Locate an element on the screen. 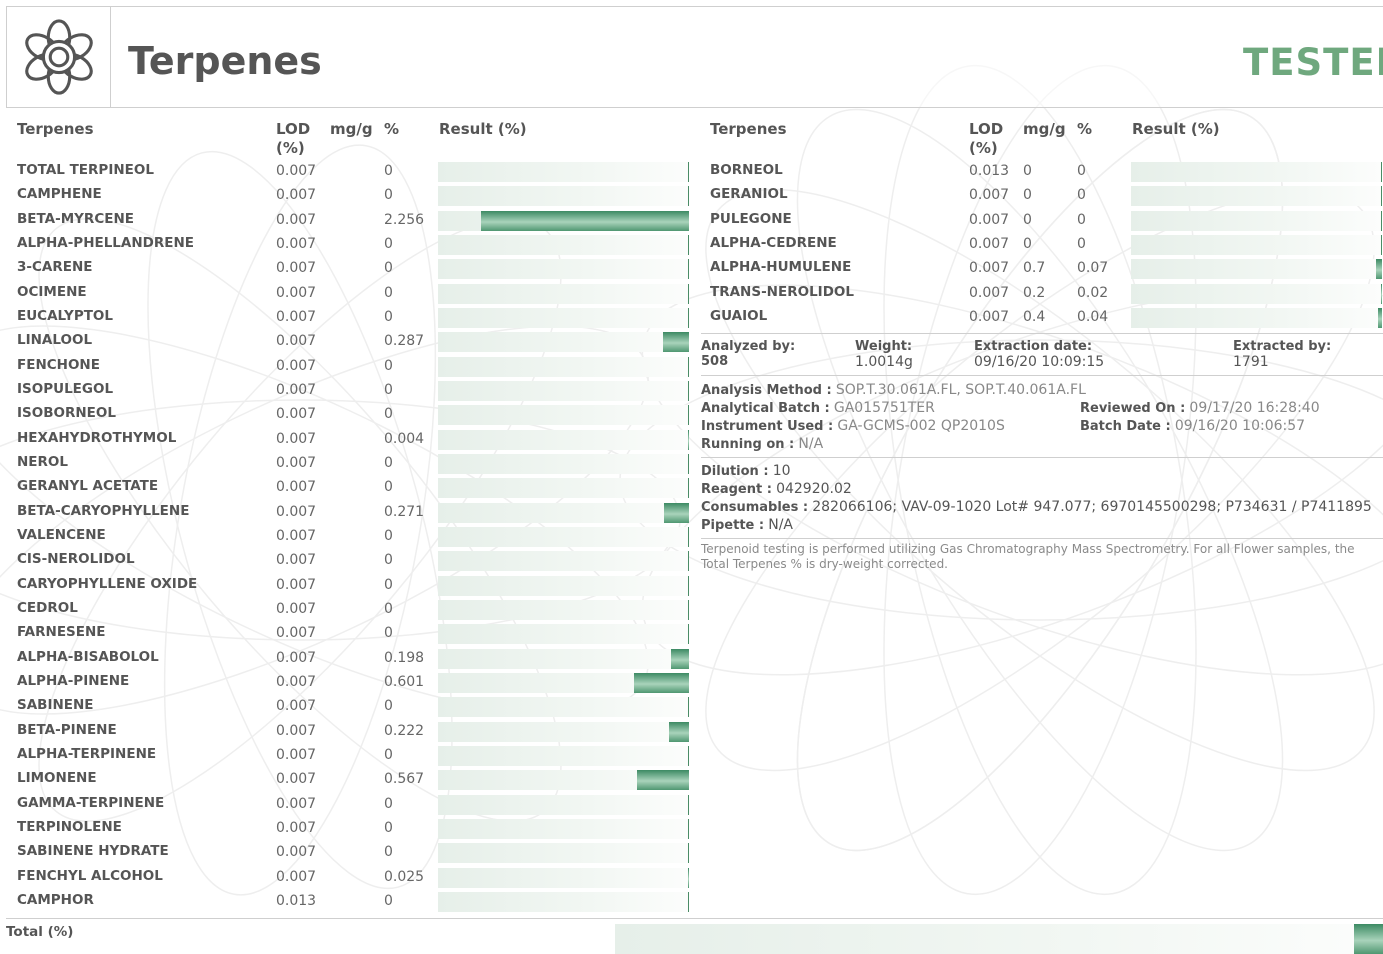 The image size is (1383, 954). extraction-date: Extraction date: 09/16/20 10:09:15 is located at coordinates (1039, 354).